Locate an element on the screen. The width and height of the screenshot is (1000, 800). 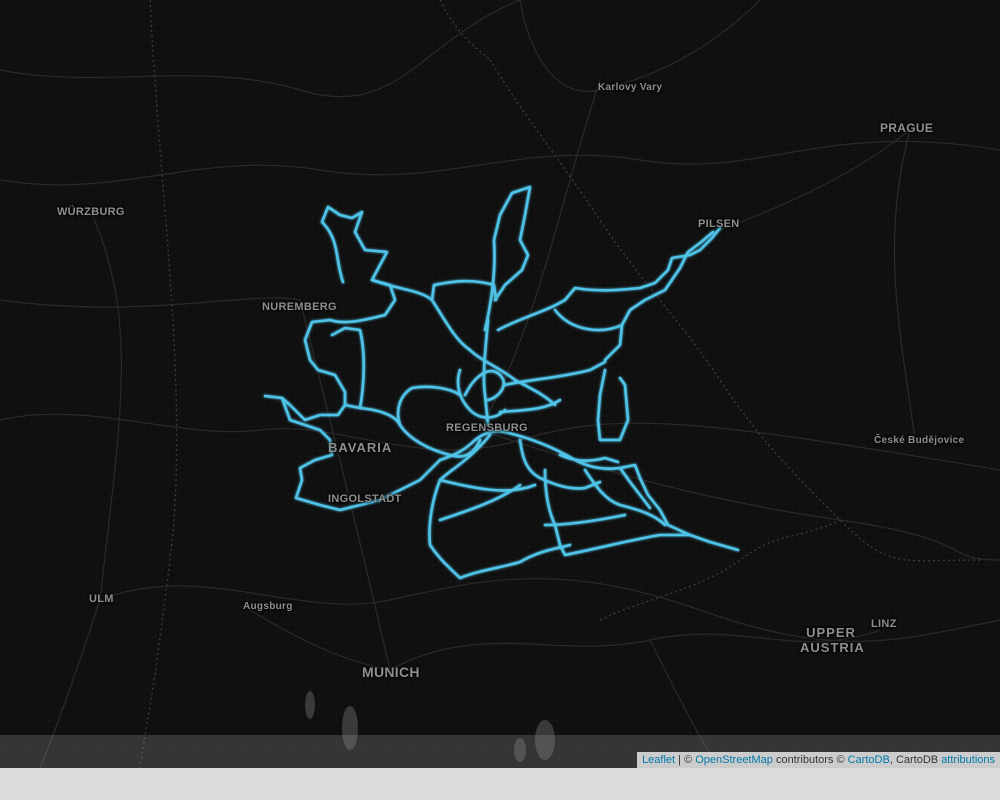
attribution-sep: | © is located at coordinates (685, 760).